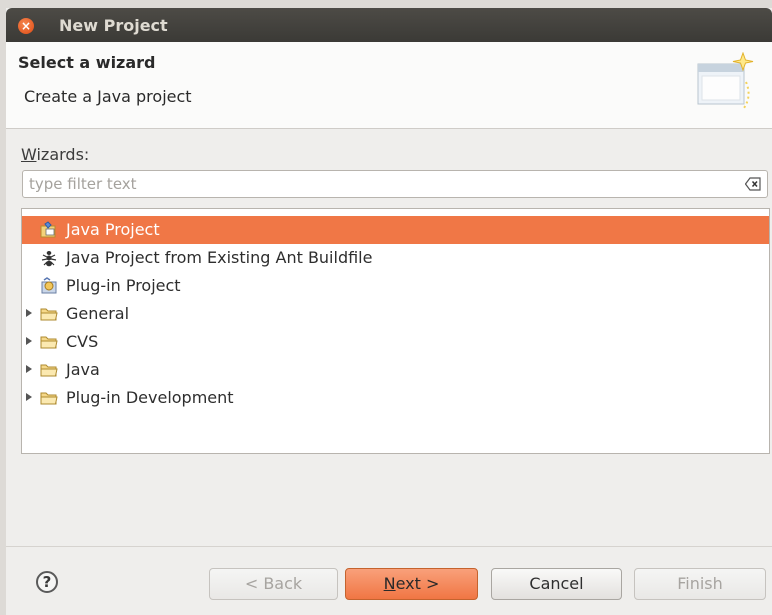 The width and height of the screenshot is (772, 615). Describe the element at coordinates (411, 584) in the screenshot. I see `next-button: Next >` at that location.